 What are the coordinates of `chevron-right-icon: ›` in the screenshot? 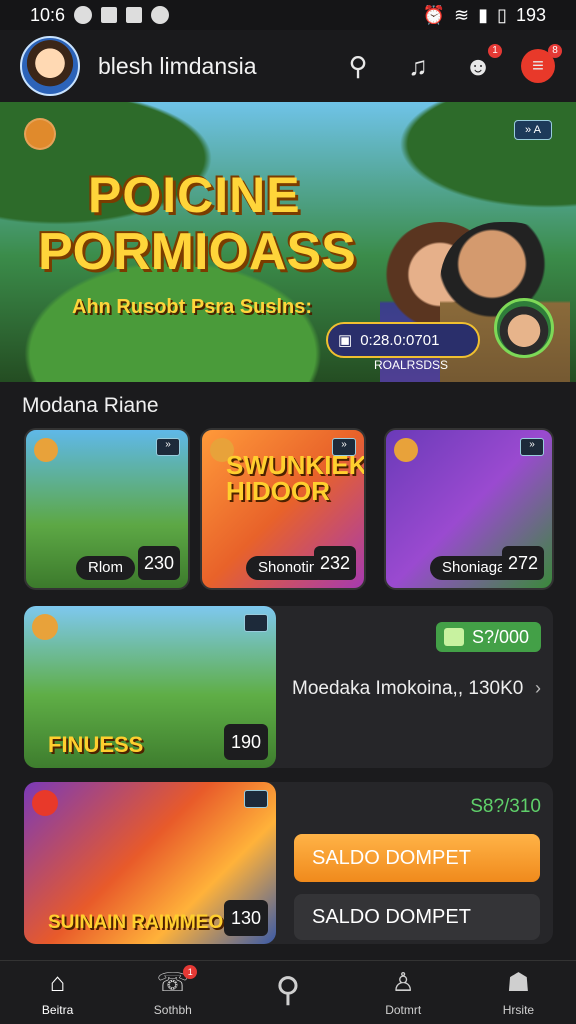 It's located at (538, 688).